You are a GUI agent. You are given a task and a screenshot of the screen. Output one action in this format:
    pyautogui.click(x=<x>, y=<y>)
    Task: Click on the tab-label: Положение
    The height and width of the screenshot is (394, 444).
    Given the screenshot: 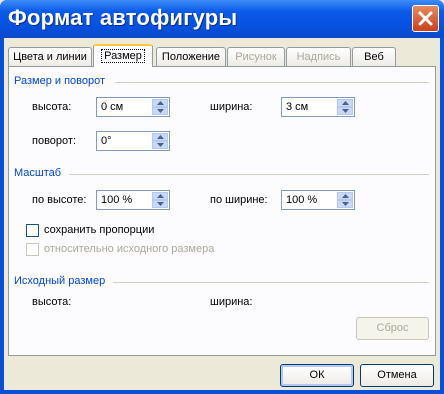 What is the action you would take?
    pyautogui.click(x=191, y=57)
    